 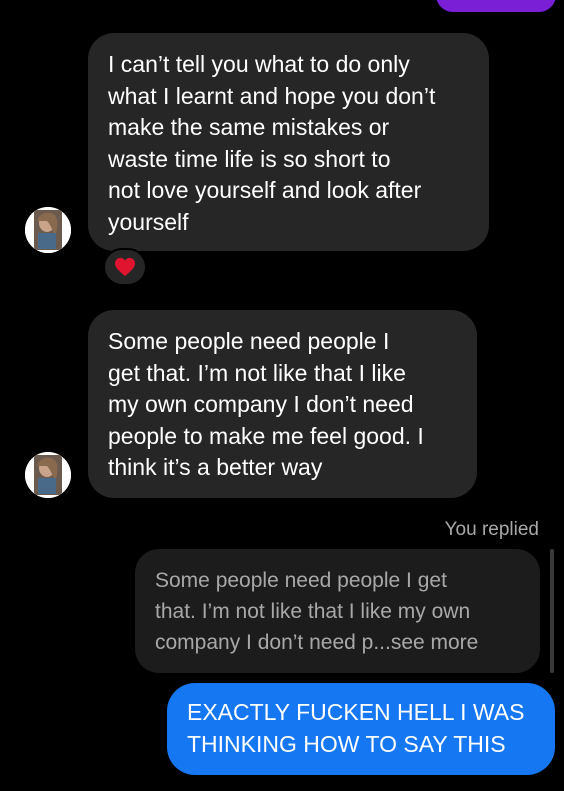 I want to click on reaction-badge, so click(x=125, y=267).